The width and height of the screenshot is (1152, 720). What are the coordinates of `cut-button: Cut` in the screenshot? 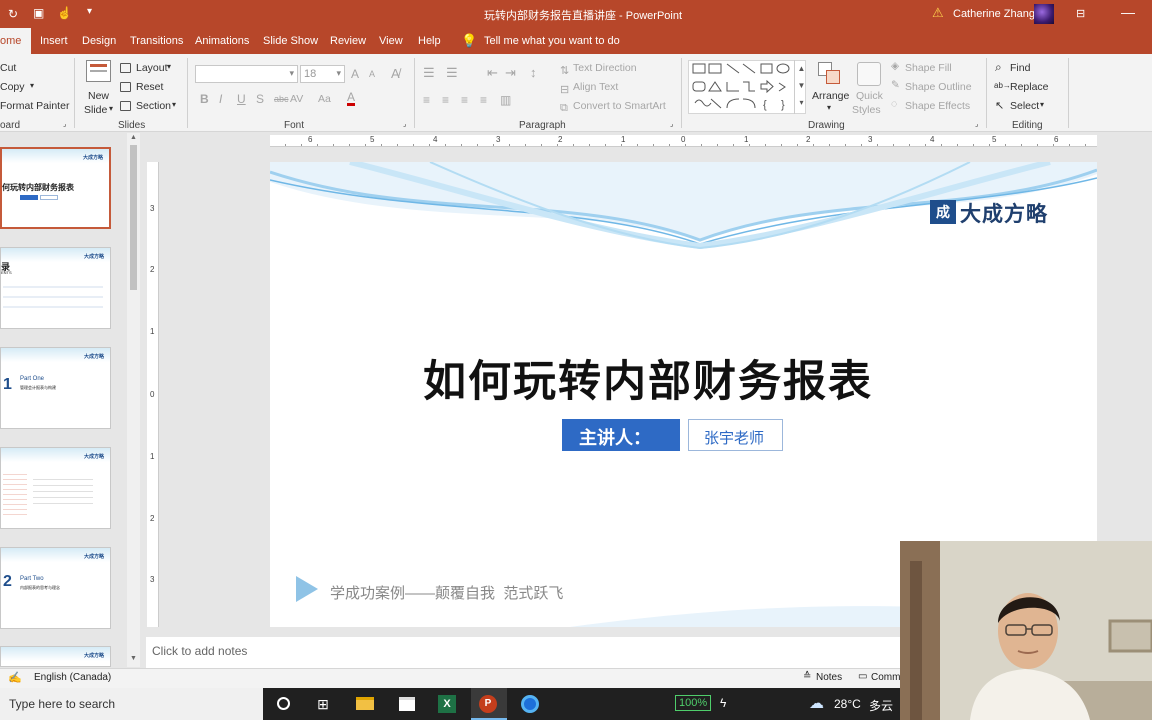 It's located at (8, 68).